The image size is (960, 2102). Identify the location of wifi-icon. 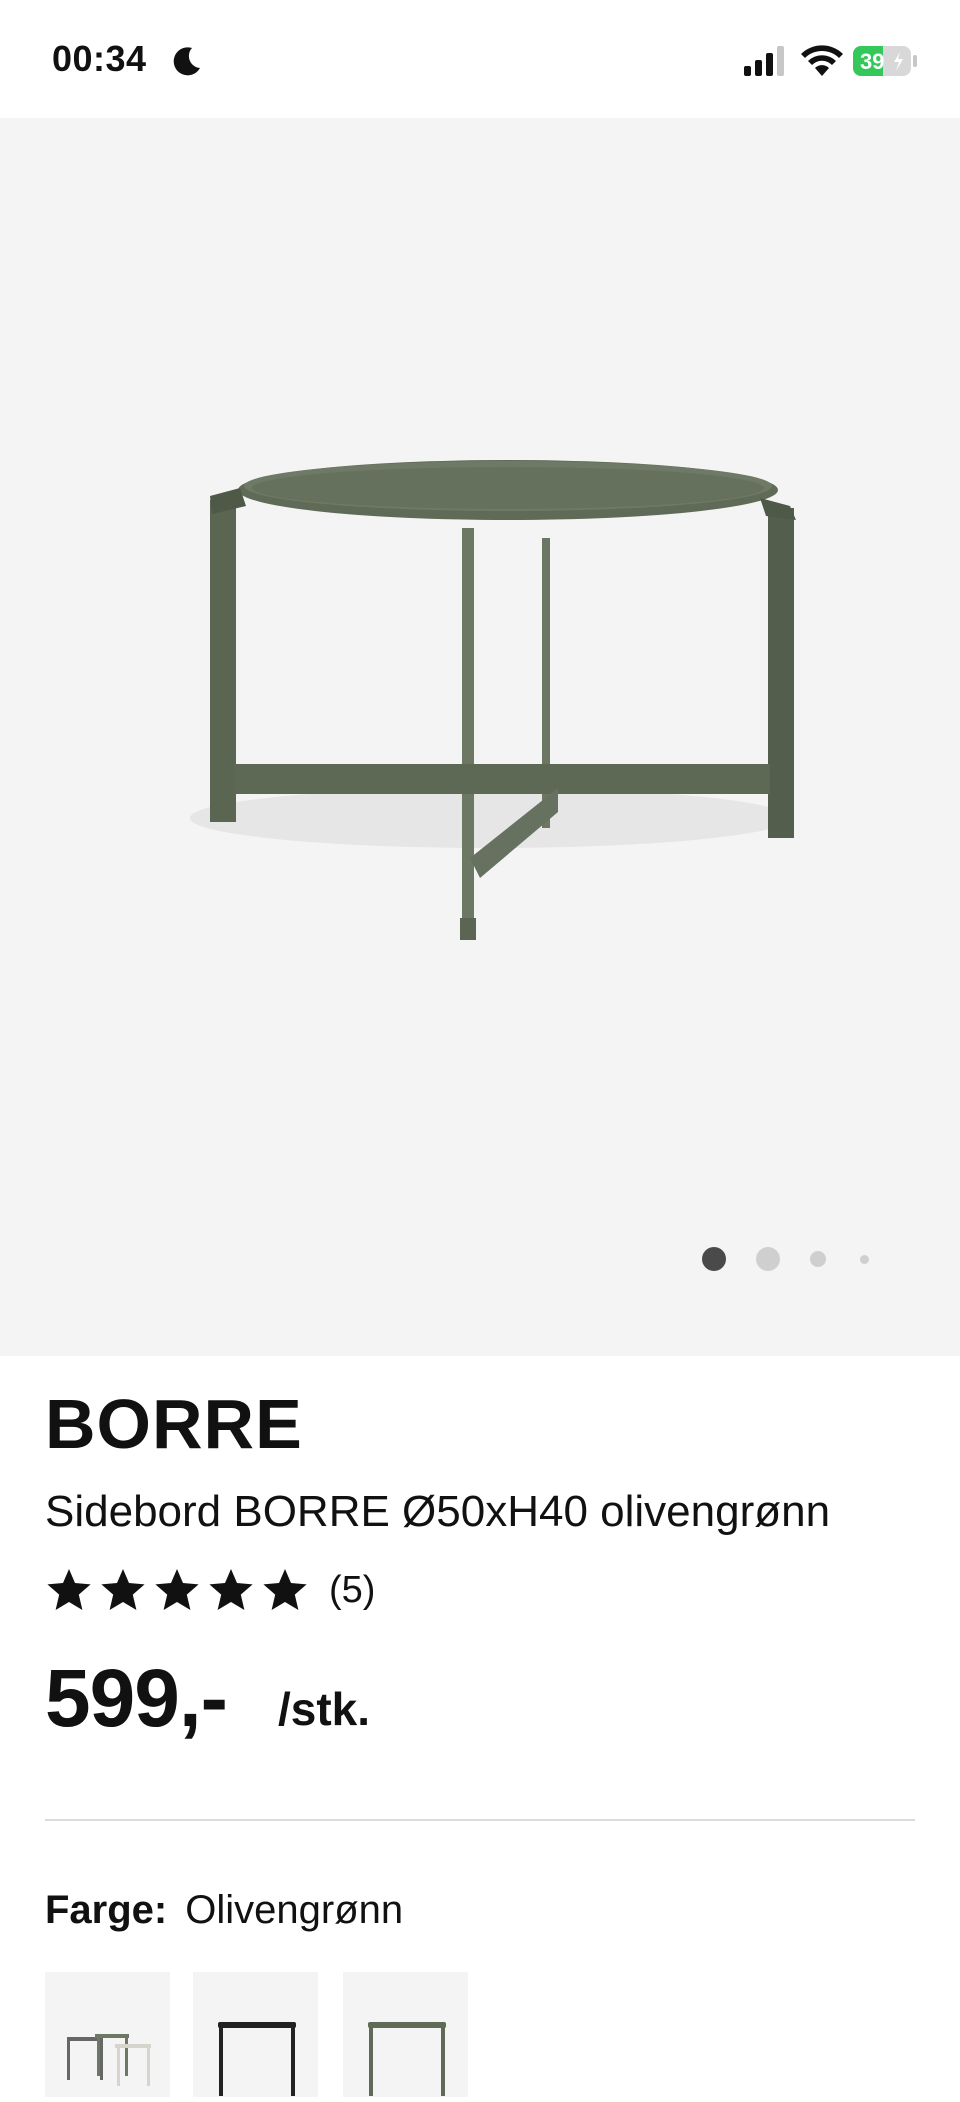
(822, 60).